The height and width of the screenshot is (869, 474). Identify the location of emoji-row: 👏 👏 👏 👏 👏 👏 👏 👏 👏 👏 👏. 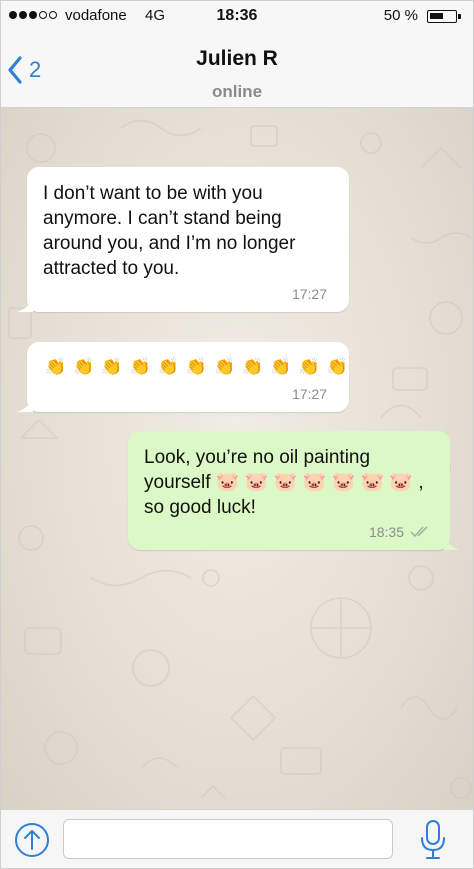
(196, 367).